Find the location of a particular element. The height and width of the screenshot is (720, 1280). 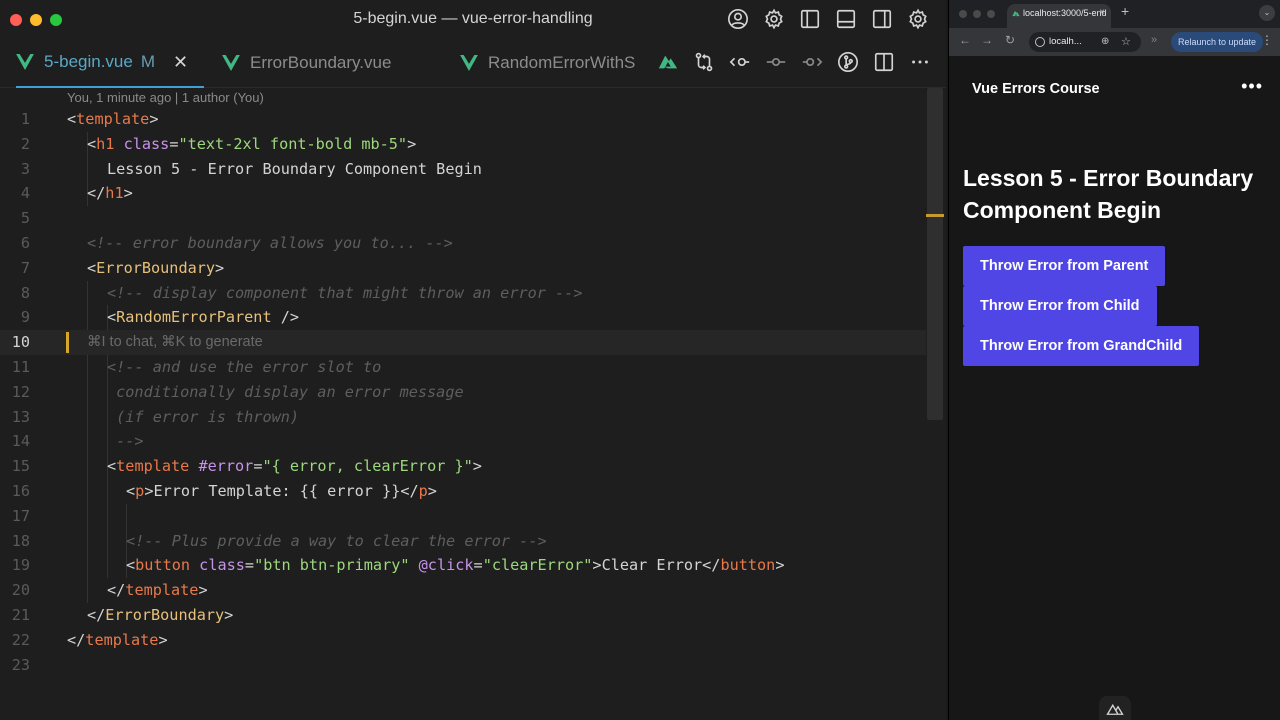

tab-label: RandomErrorWithS is located at coordinates (562, 62).